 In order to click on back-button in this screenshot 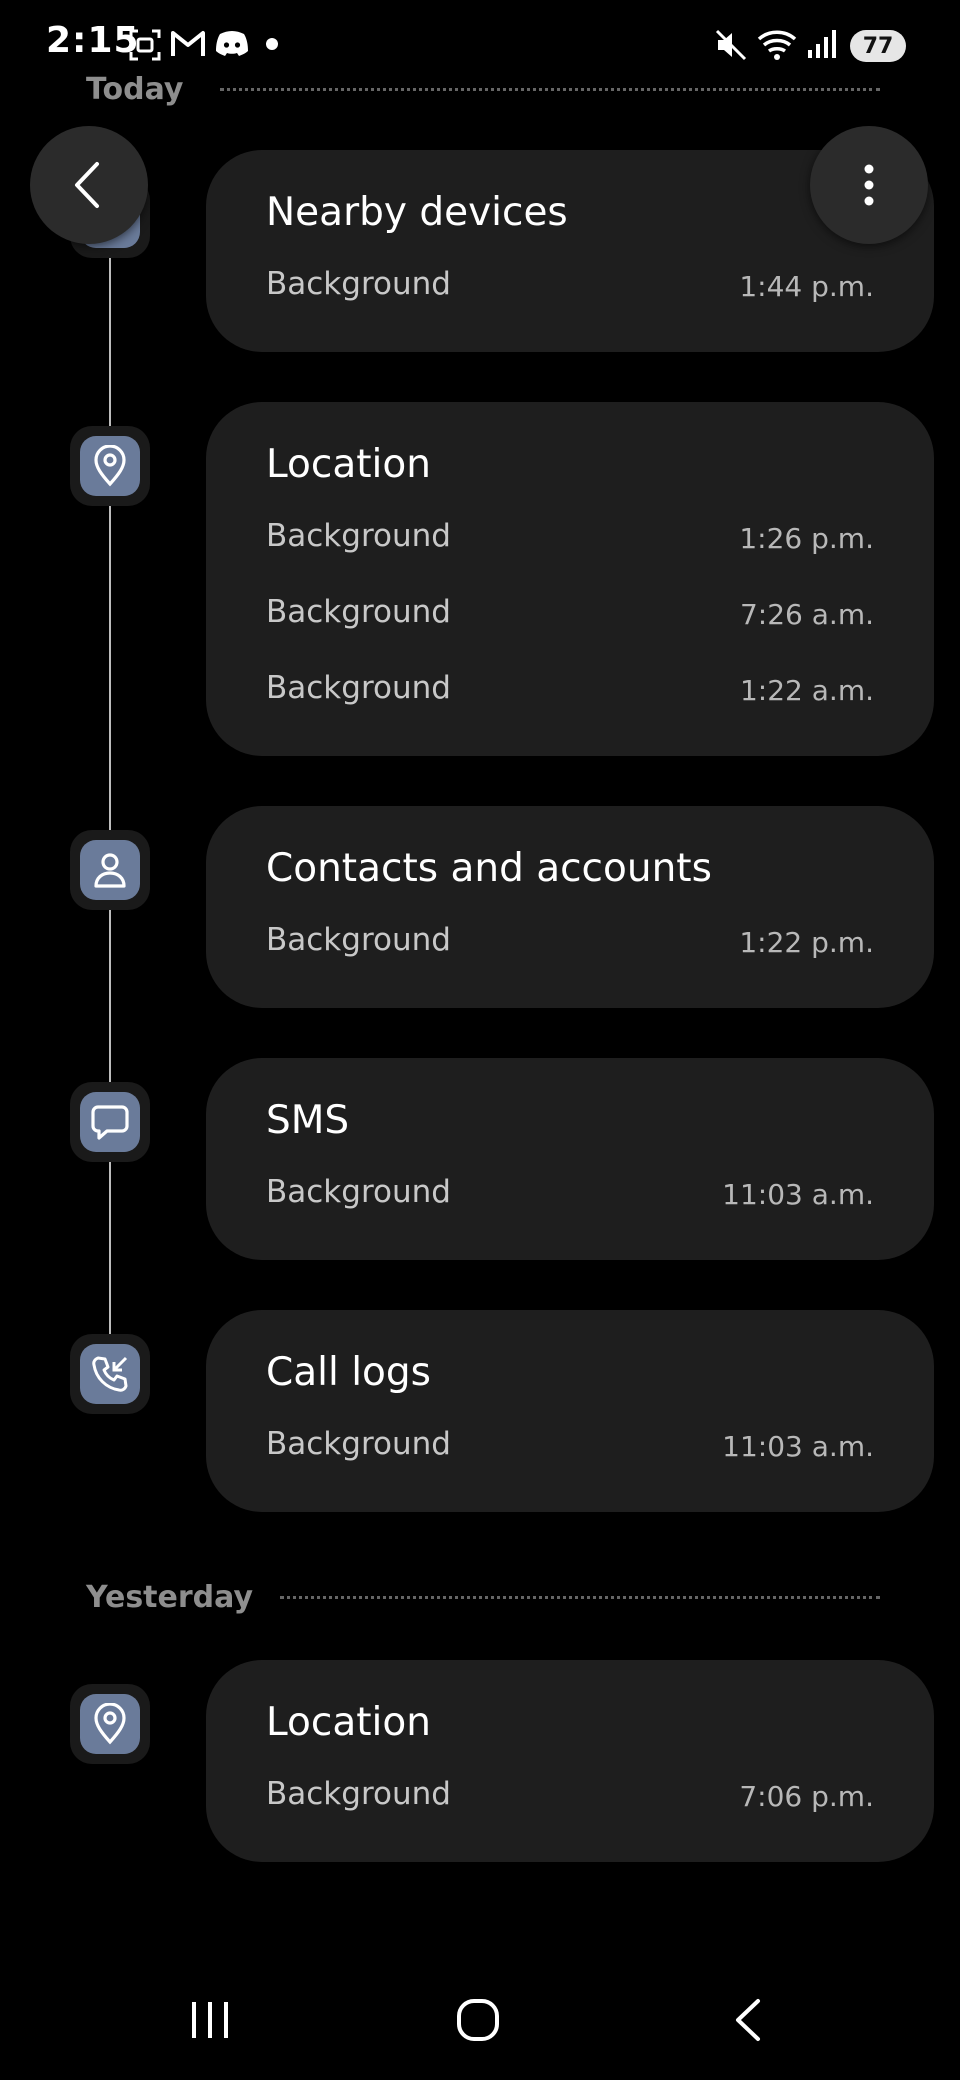, I will do `click(89, 185)`.